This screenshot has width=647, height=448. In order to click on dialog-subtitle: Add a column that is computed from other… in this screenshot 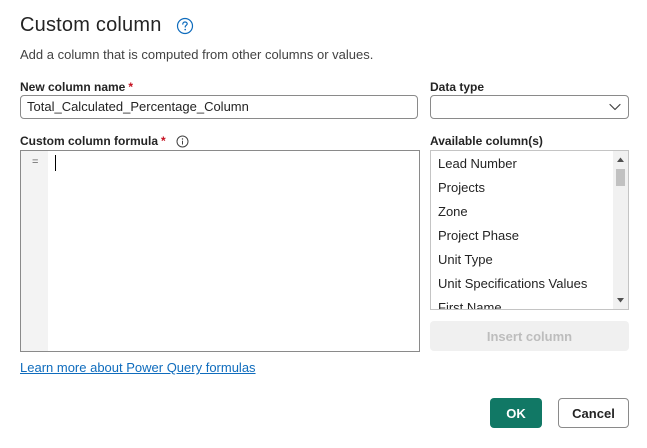, I will do `click(197, 54)`.